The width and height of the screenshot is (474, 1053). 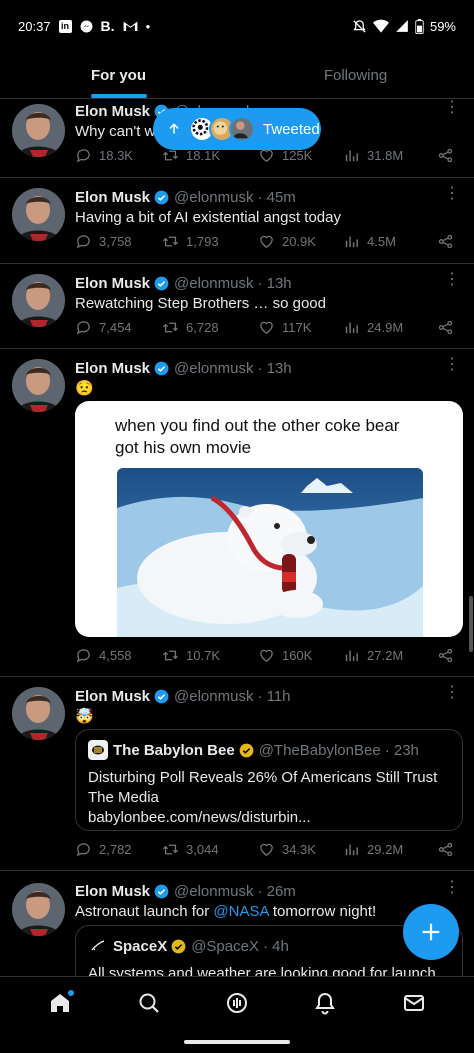 I want to click on scrollbar-thumb, so click(x=471, y=624).